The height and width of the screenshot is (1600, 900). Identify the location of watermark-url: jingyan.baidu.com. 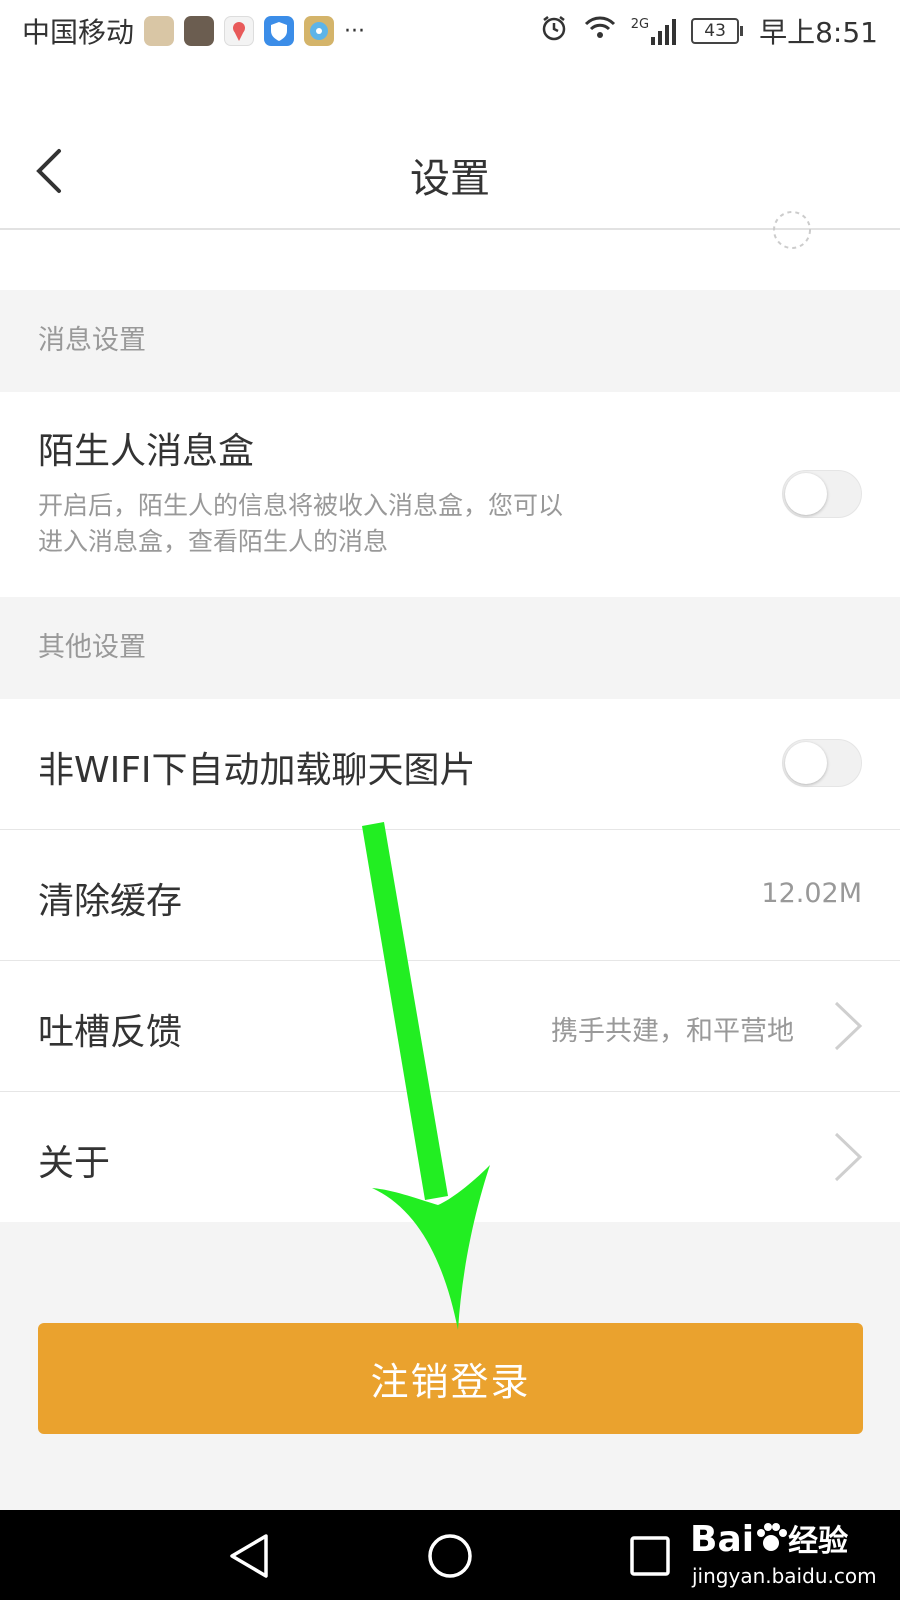
(784, 1576).